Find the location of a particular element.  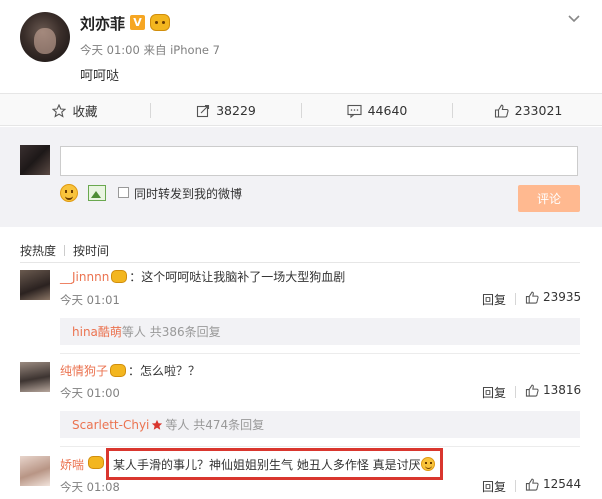

post-source: 来自 iPhone 7 is located at coordinates (181, 50).